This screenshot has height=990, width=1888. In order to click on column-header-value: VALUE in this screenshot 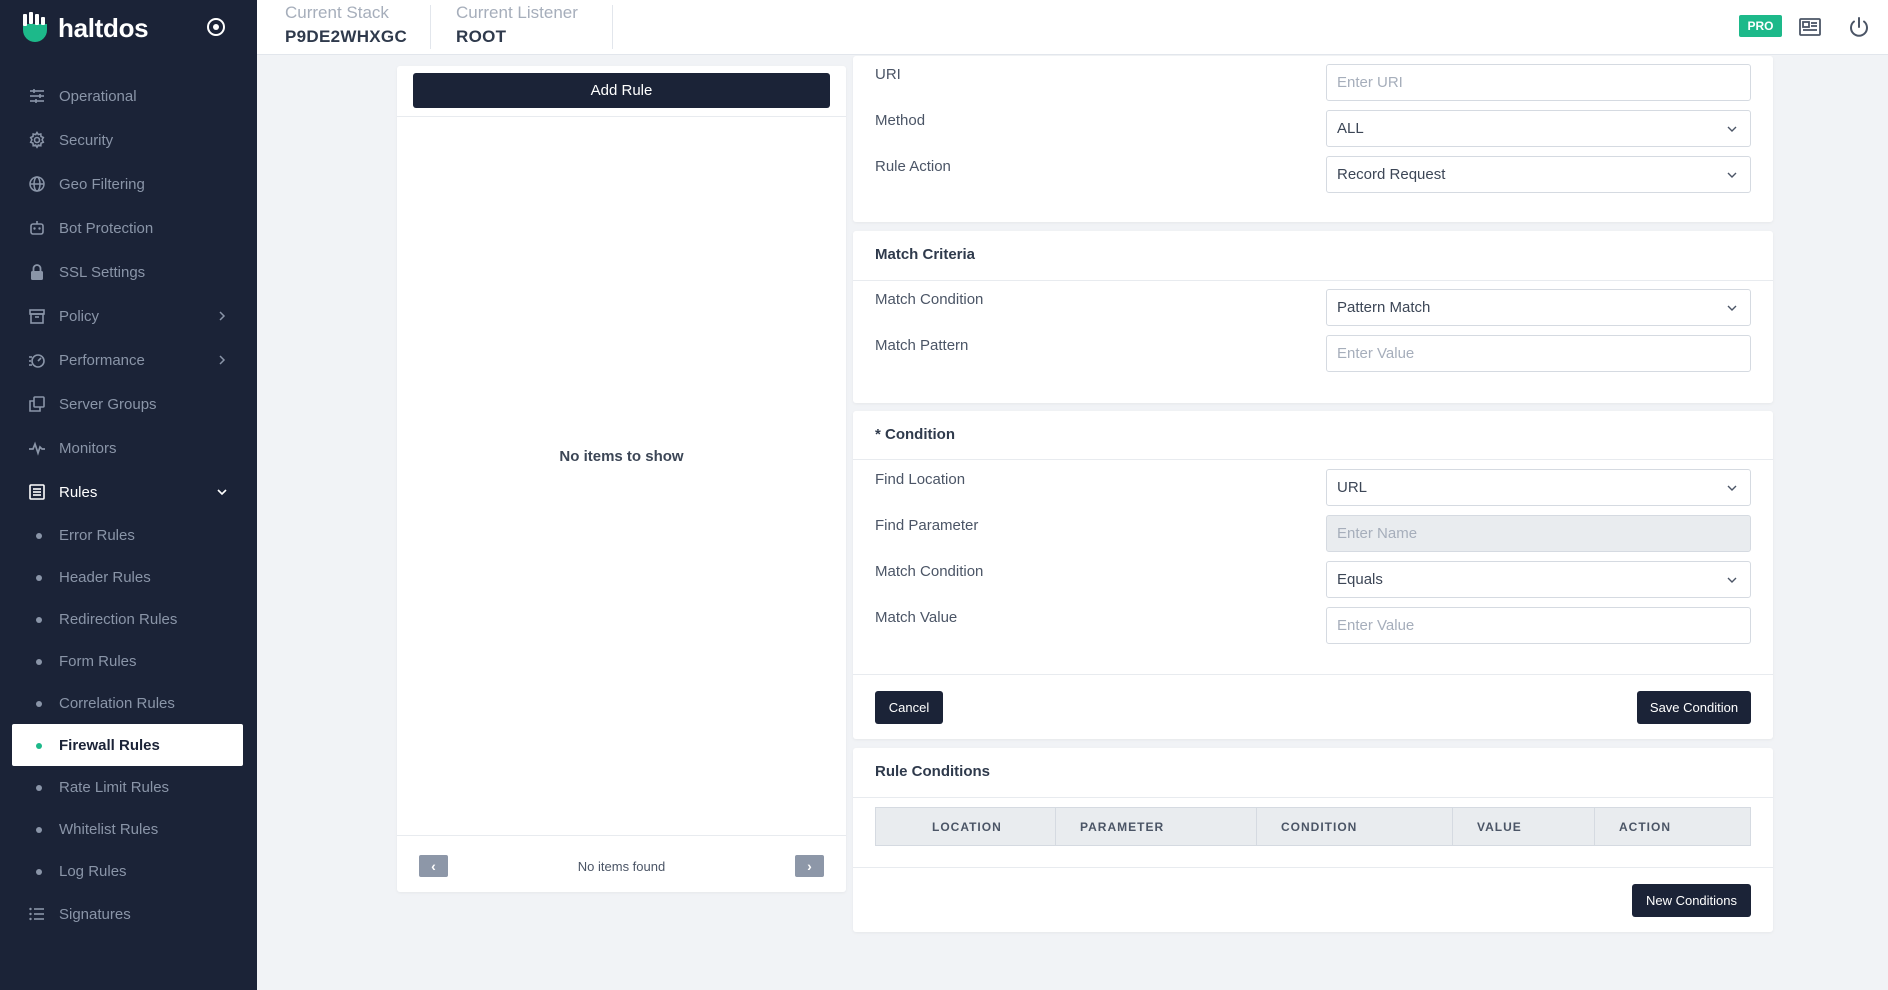, I will do `click(1524, 826)`.